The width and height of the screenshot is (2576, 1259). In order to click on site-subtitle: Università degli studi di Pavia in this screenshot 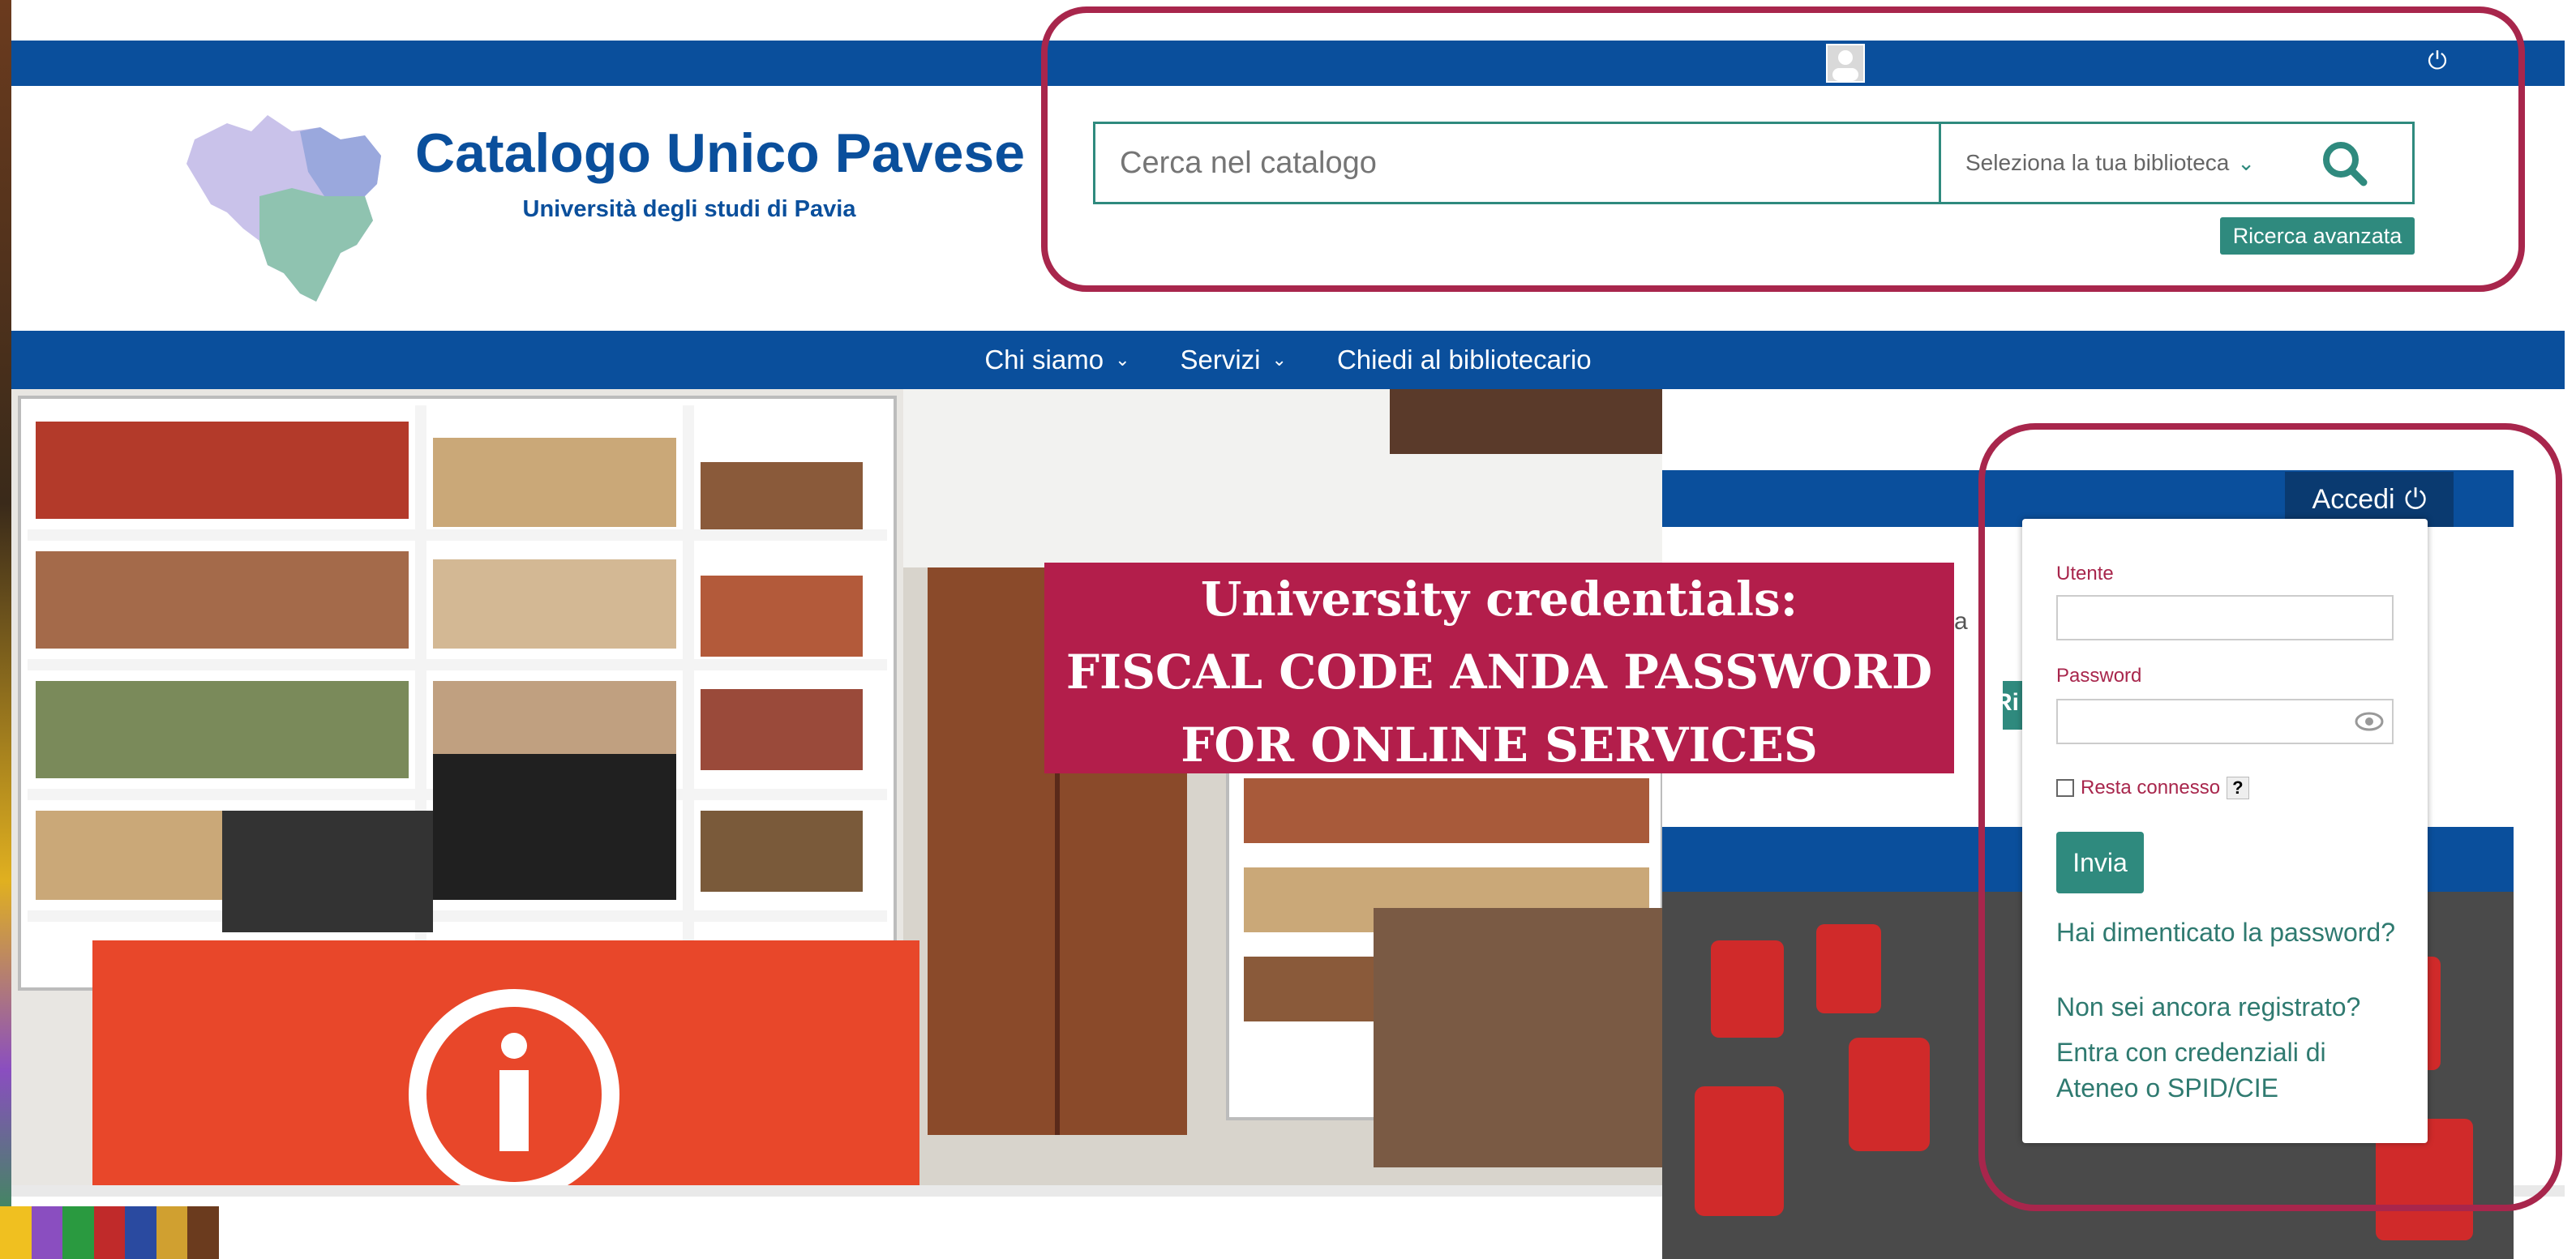, I will do `click(689, 209)`.